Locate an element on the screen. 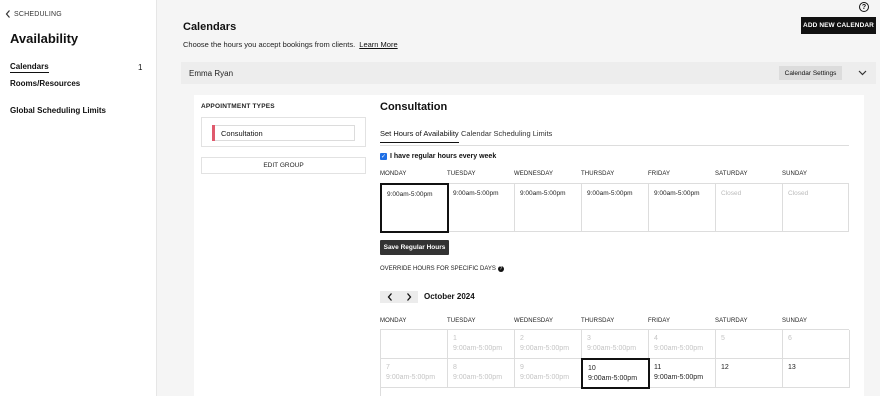 Image resolution: width=880 pixels, height=396 pixels. day-header-wednesday: WEDNESDAY is located at coordinates (534, 174).